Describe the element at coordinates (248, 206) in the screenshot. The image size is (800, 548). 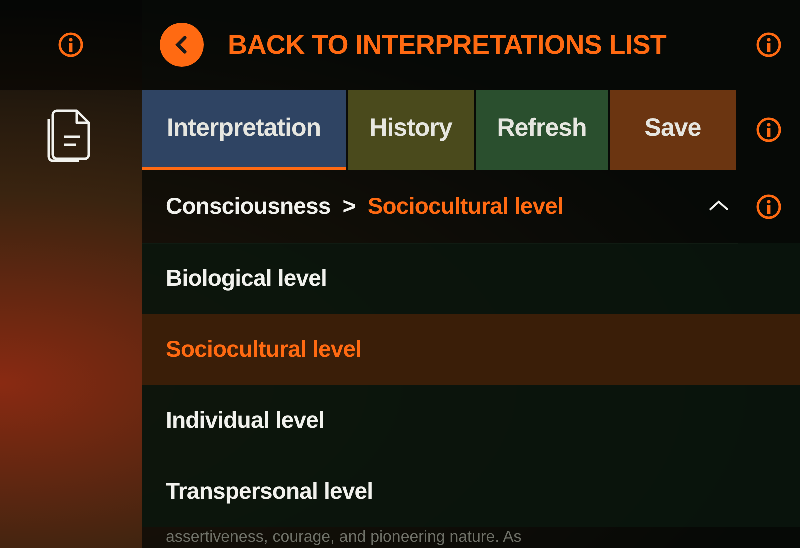
I see `breadcrumb-parent: Consciousness` at that location.